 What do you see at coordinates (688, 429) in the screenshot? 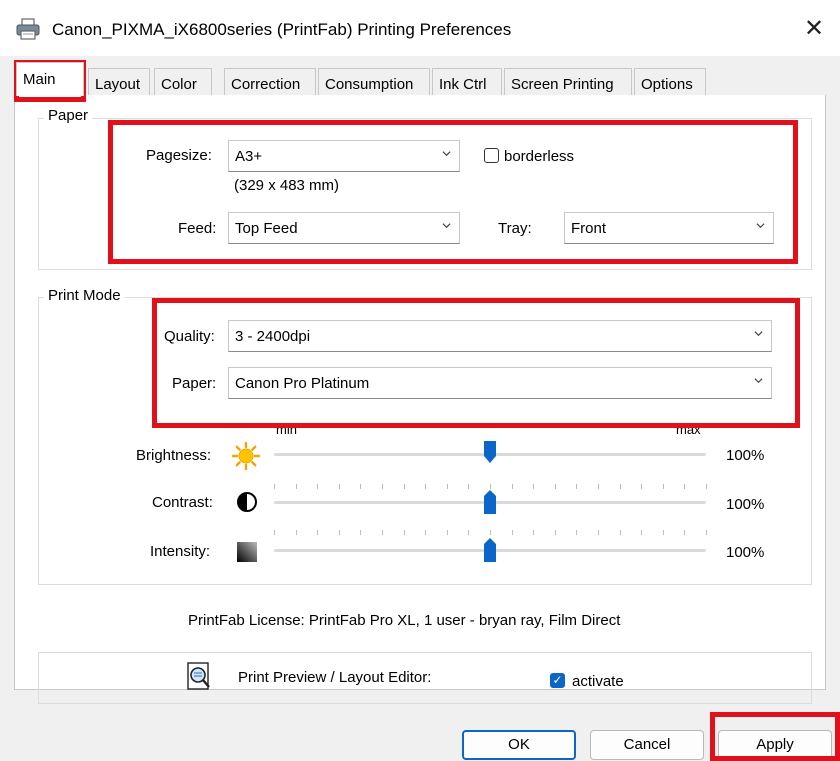
I see `slider-max-label: max` at bounding box center [688, 429].